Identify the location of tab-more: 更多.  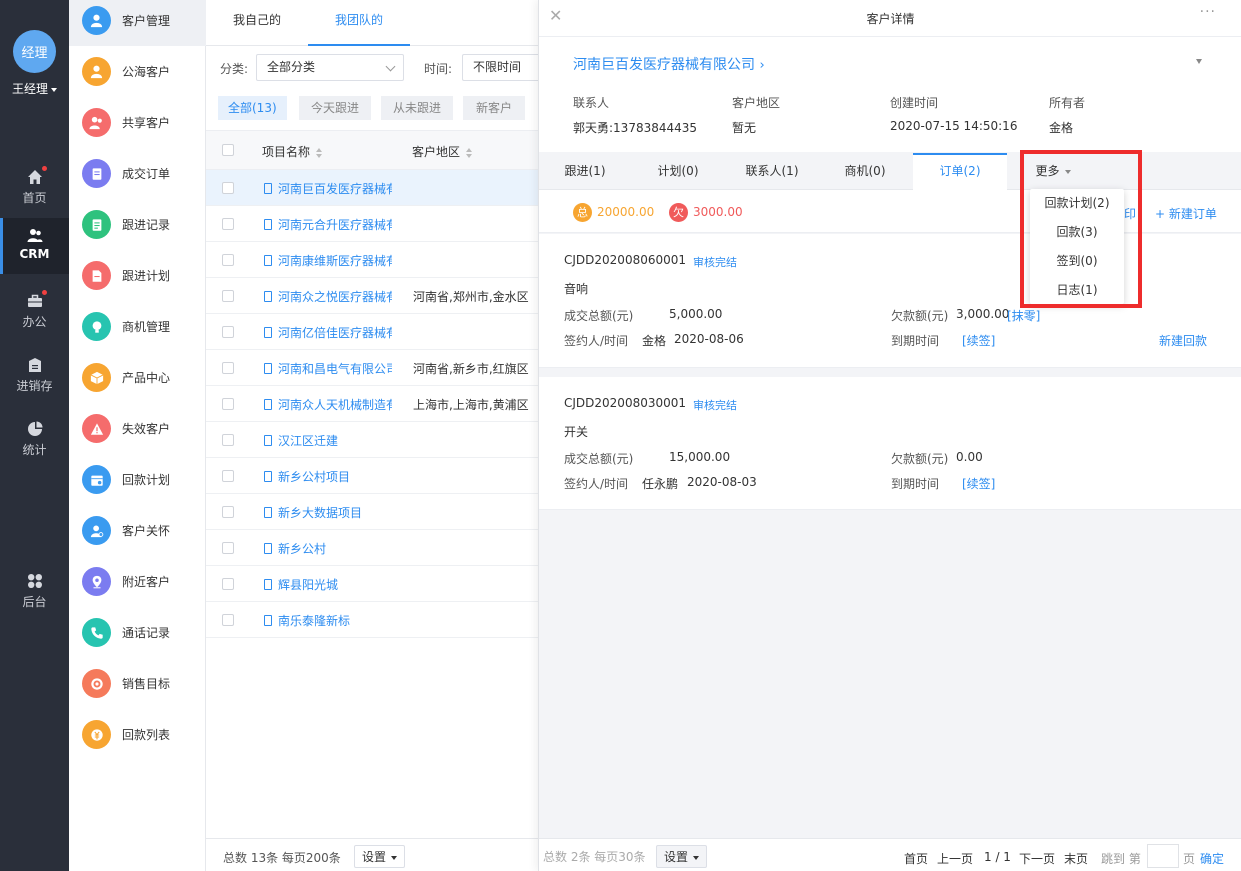
(1053, 171).